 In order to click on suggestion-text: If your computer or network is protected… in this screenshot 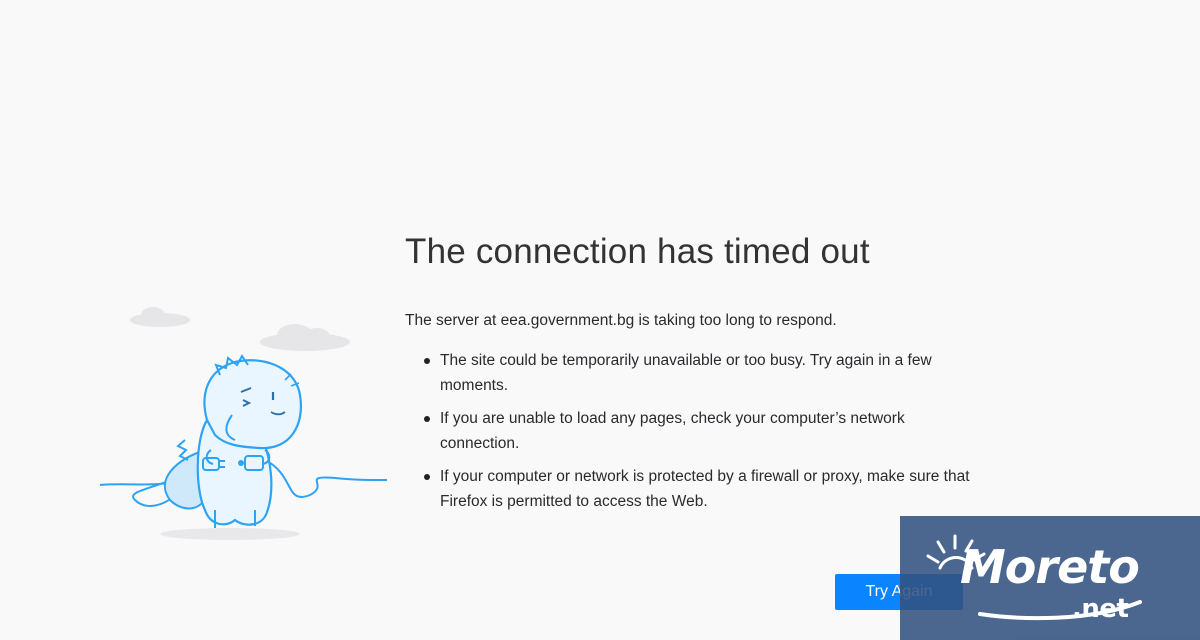, I will do `click(705, 489)`.